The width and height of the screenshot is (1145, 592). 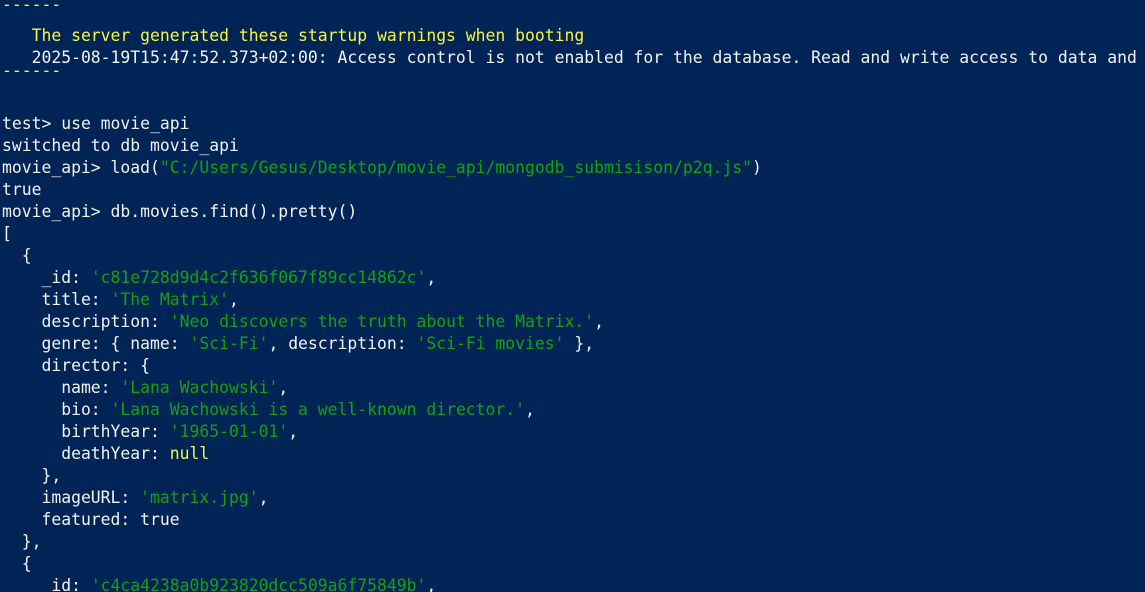 I want to click on terminal-text: 'The Matrix', so click(x=169, y=299).